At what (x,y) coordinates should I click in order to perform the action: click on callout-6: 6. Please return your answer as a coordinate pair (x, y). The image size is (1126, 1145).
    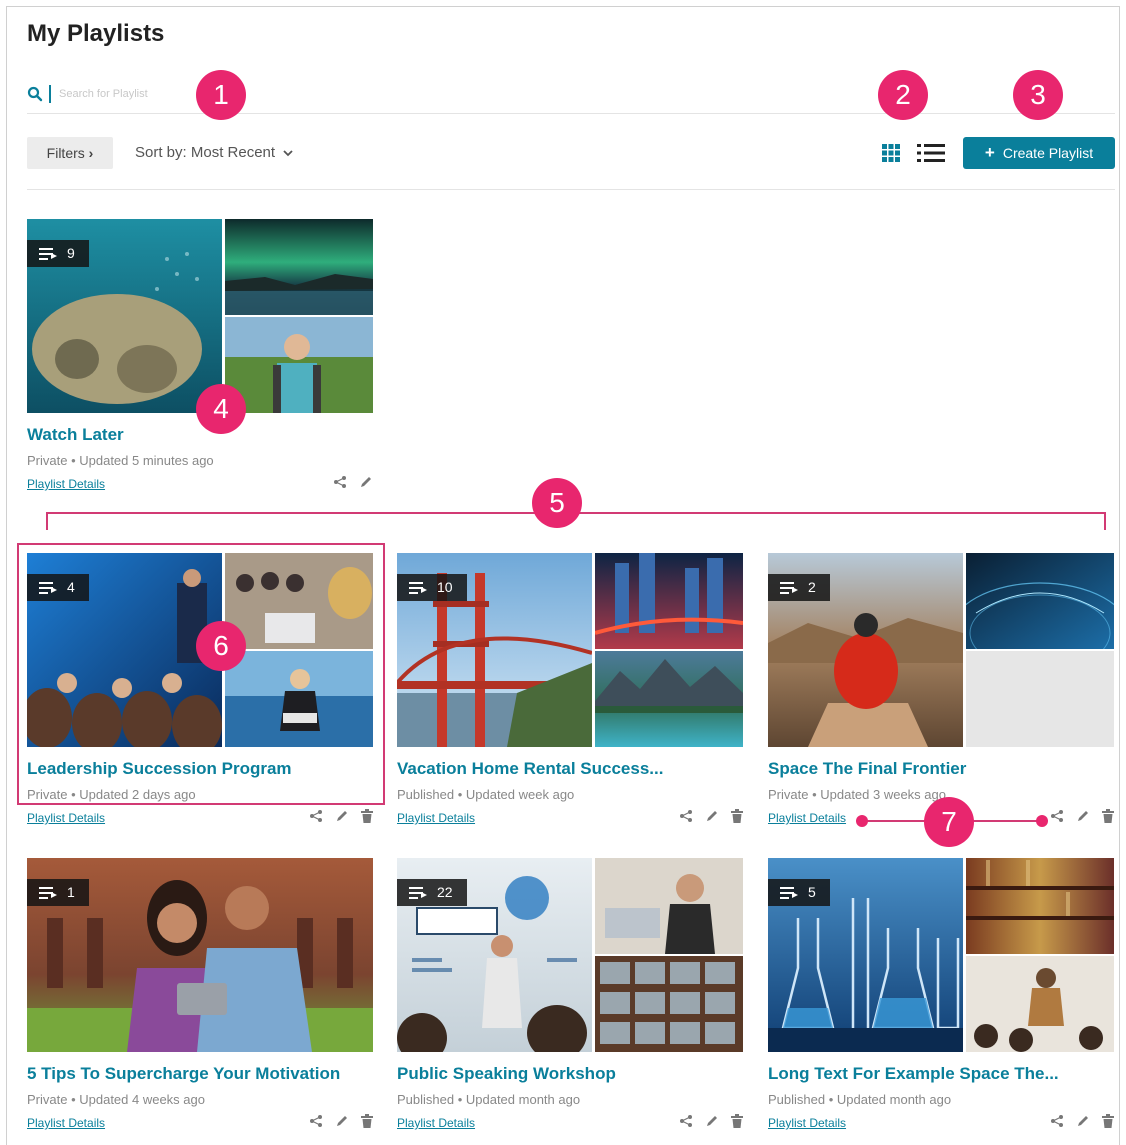
    Looking at the image, I should click on (221, 646).